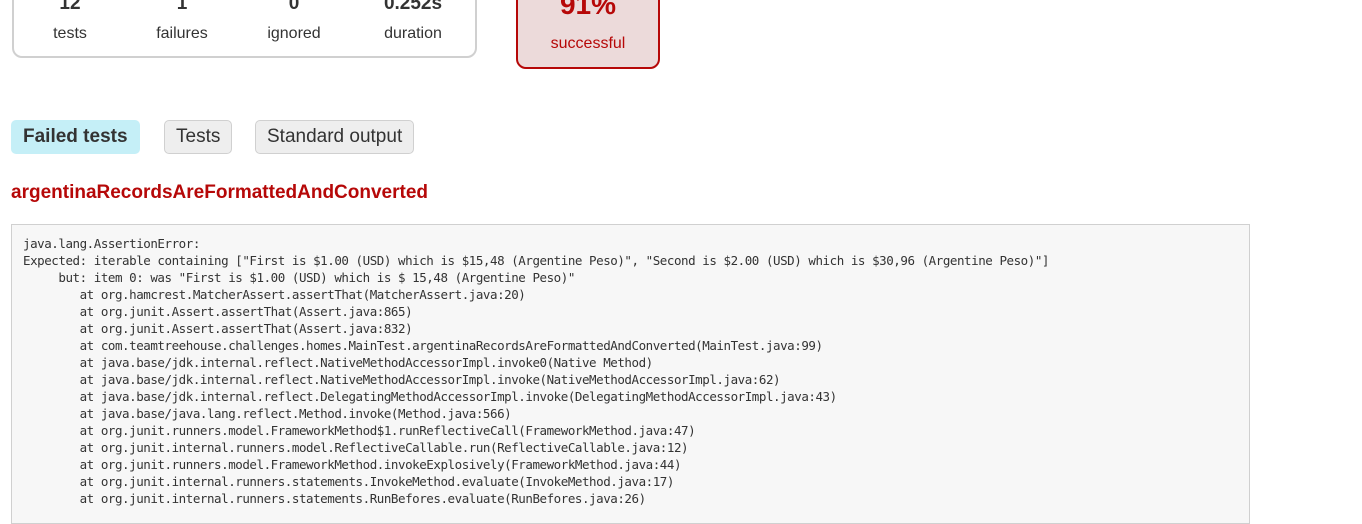 The width and height of the screenshot is (1362, 524). I want to click on tests-count: 12, so click(70, 7).